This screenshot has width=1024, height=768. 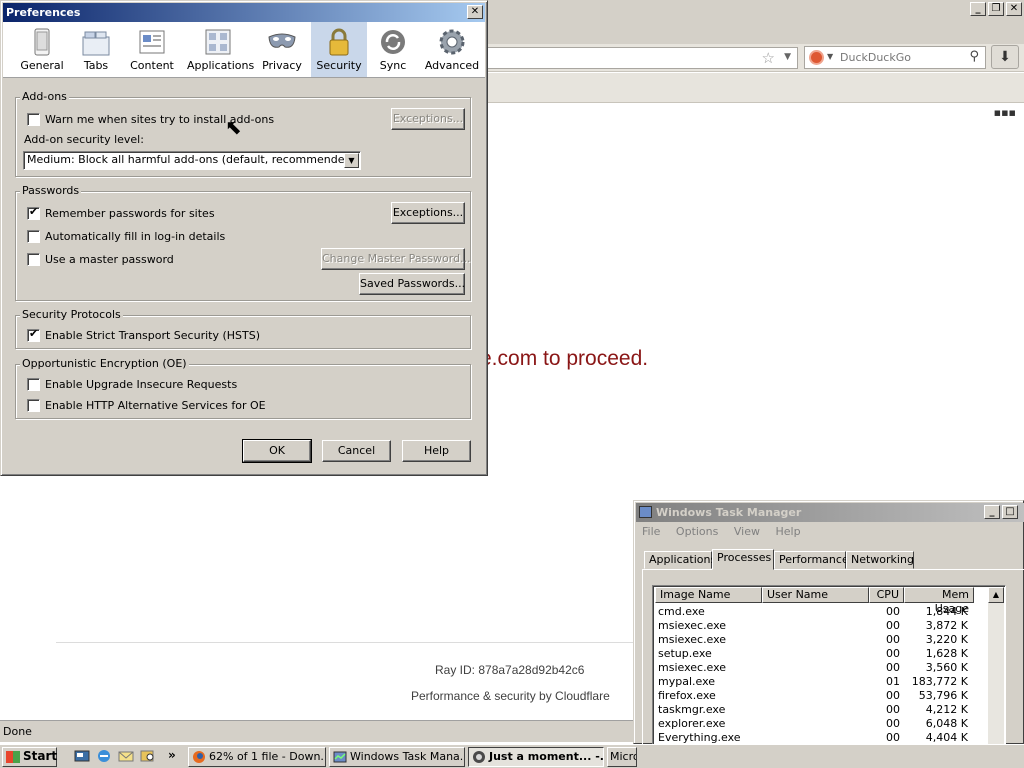 What do you see at coordinates (747, 531) in the screenshot?
I see `menu-view: View` at bounding box center [747, 531].